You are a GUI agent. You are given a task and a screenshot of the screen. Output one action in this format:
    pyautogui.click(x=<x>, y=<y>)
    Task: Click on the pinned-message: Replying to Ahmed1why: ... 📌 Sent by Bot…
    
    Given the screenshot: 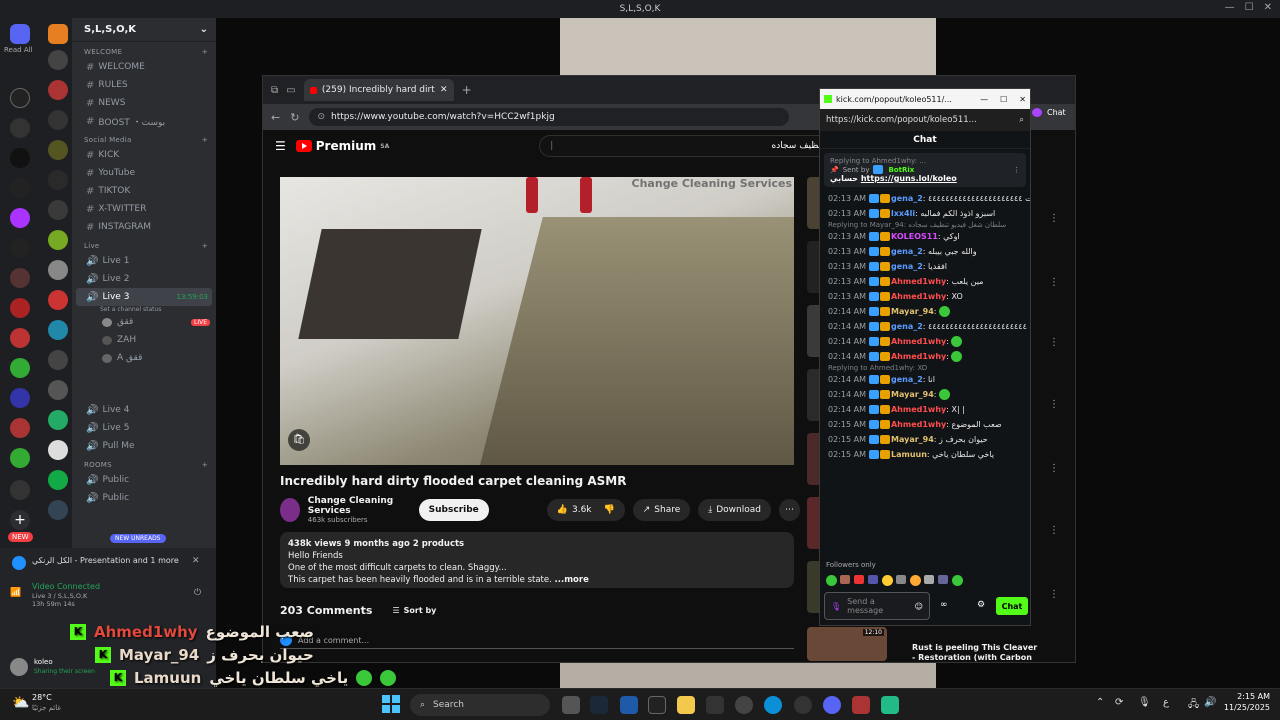 What is the action you would take?
    pyautogui.click(x=925, y=170)
    